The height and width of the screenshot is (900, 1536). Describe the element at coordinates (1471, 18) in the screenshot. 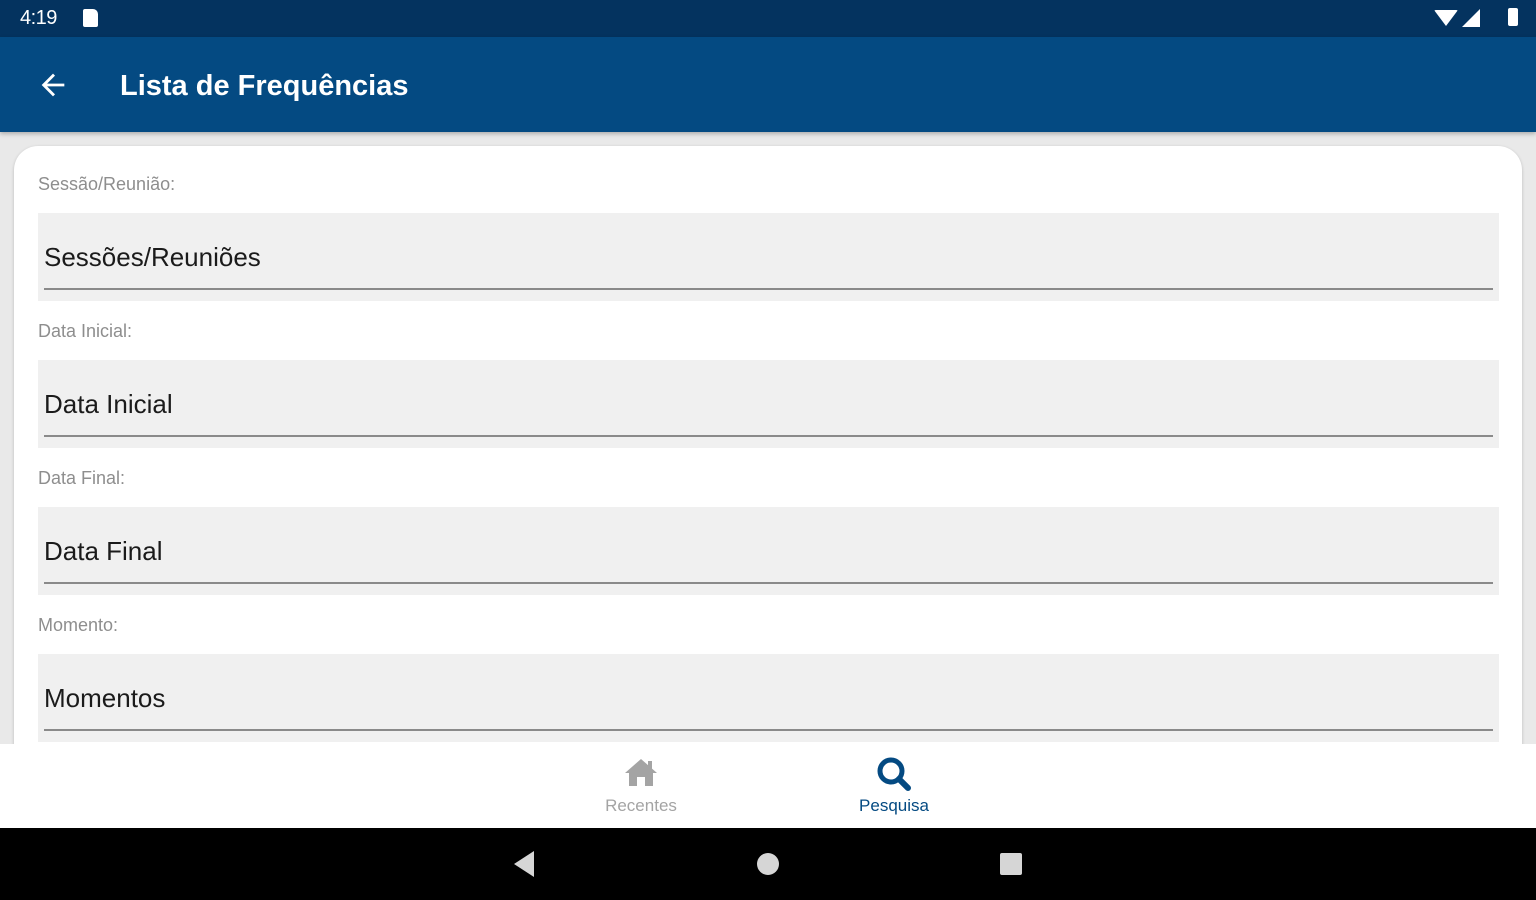

I see `signal-icon` at that location.